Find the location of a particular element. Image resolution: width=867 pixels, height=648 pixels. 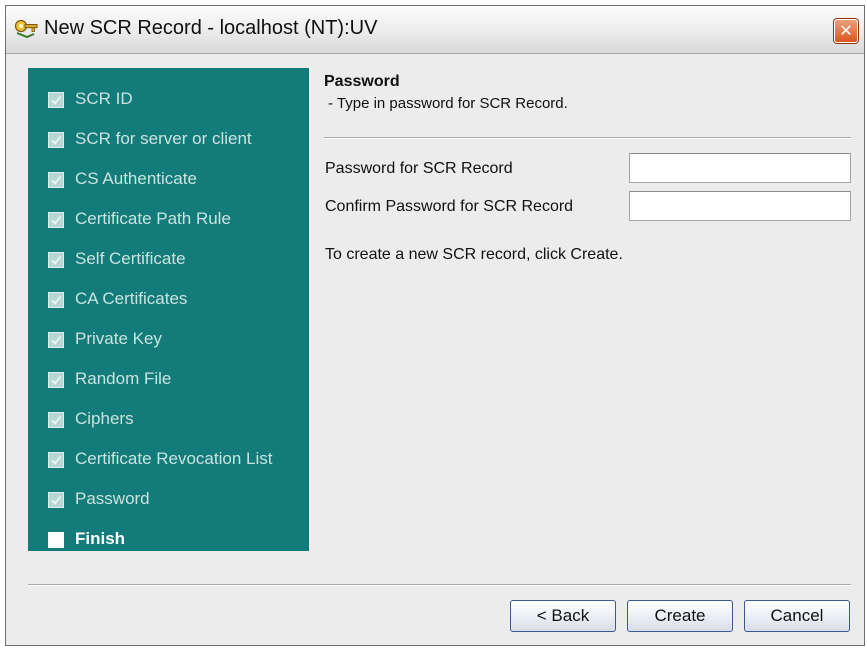

step-label: Certificate Path Rule is located at coordinates (153, 218).